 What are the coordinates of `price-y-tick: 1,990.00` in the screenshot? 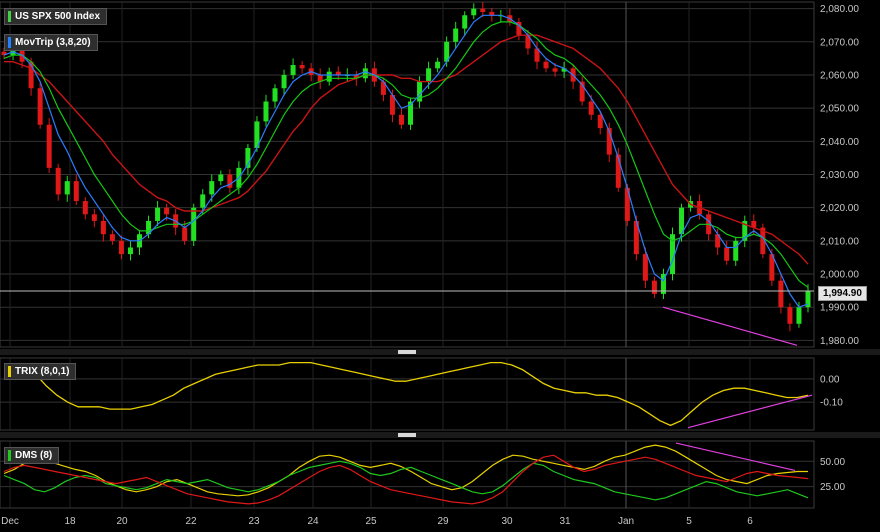 It's located at (839, 308).